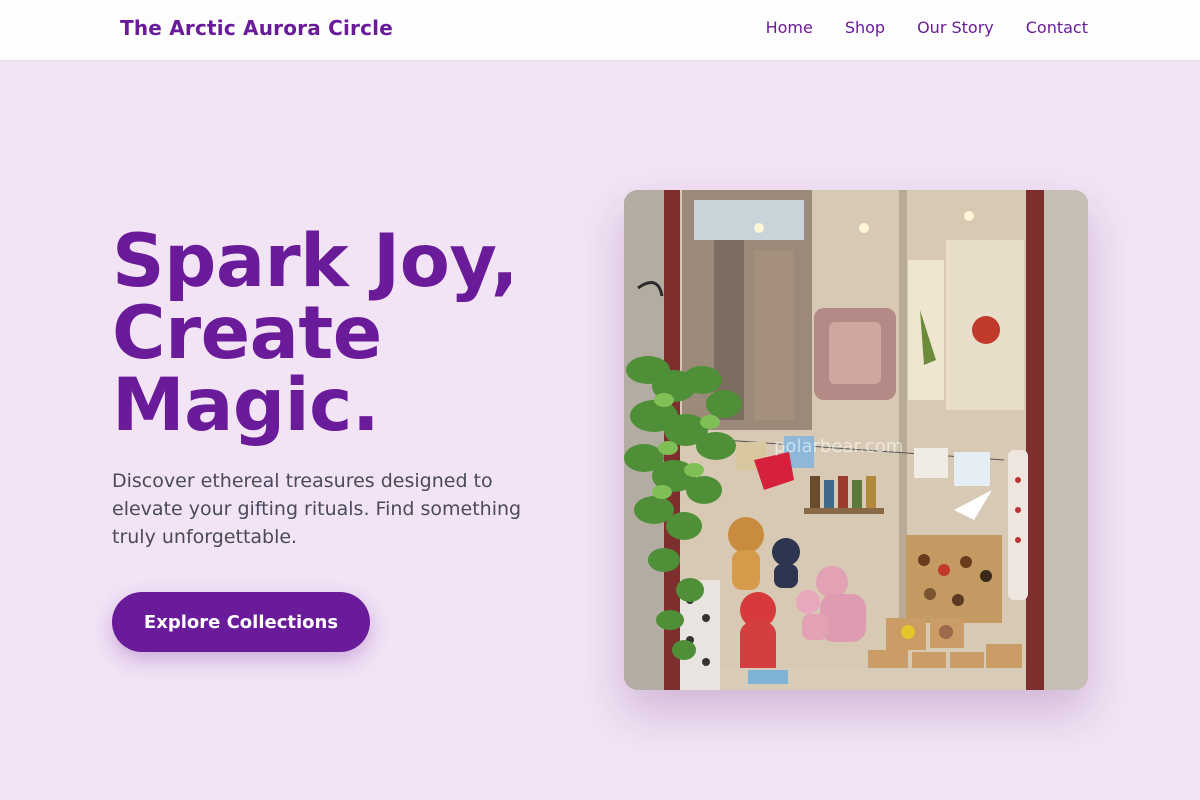 This screenshot has height=800, width=1200. What do you see at coordinates (241, 622) in the screenshot?
I see `explore-collections-button: Explore Collections` at bounding box center [241, 622].